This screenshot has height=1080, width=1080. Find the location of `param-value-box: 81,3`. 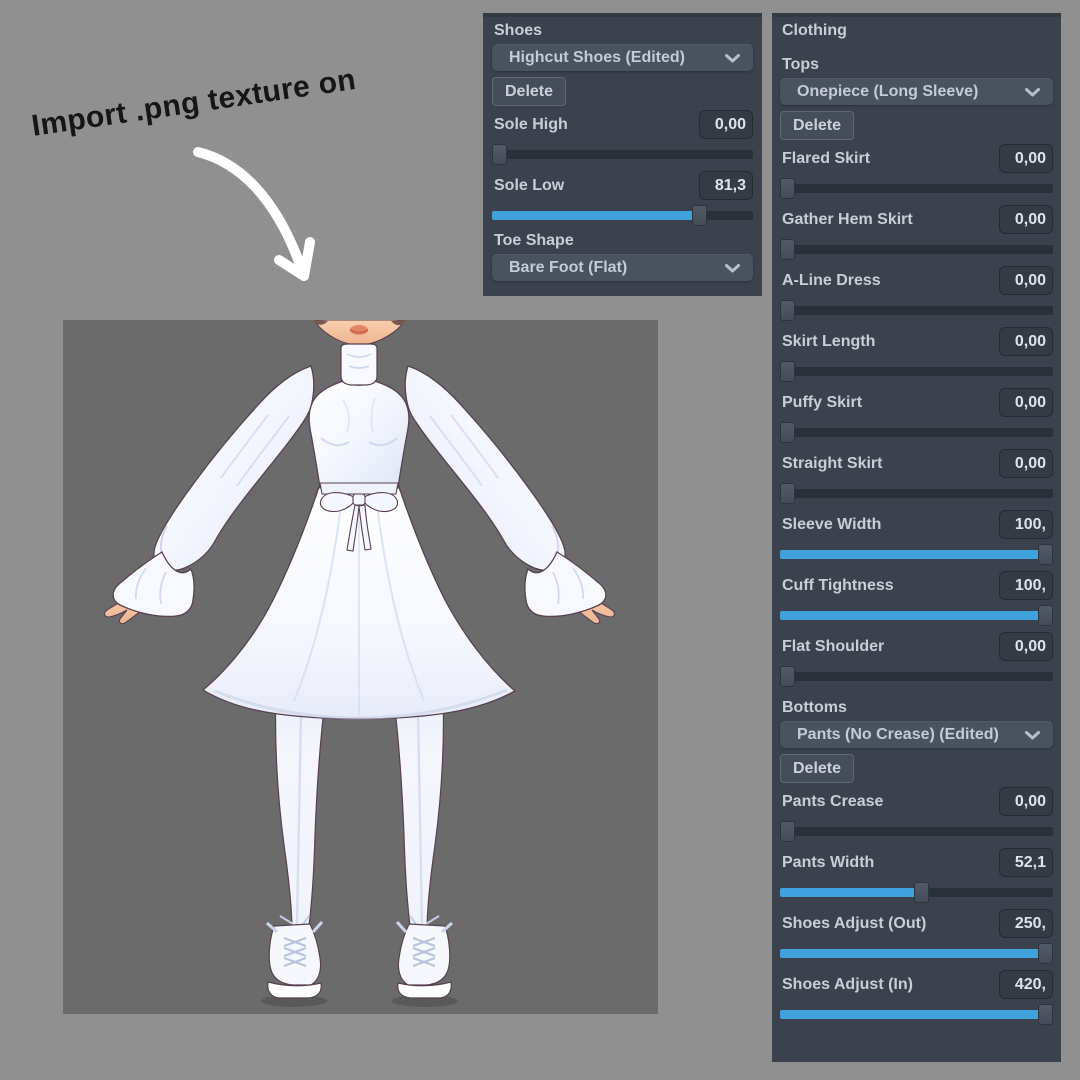

param-value-box: 81,3 is located at coordinates (726, 185).